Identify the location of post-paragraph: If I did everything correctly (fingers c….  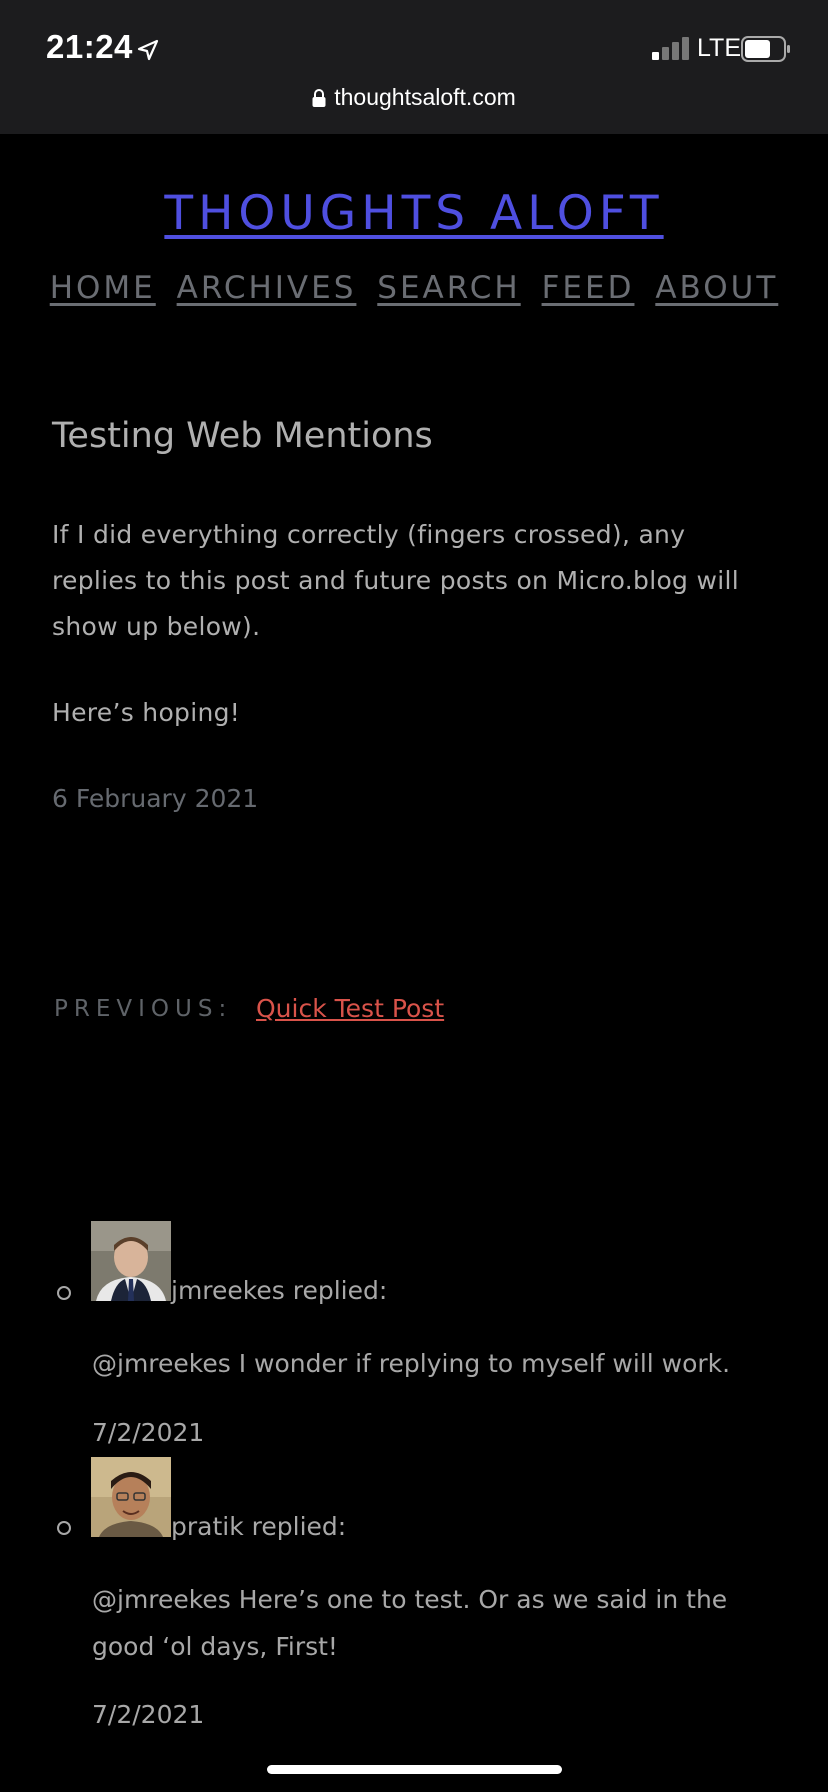
(395, 580).